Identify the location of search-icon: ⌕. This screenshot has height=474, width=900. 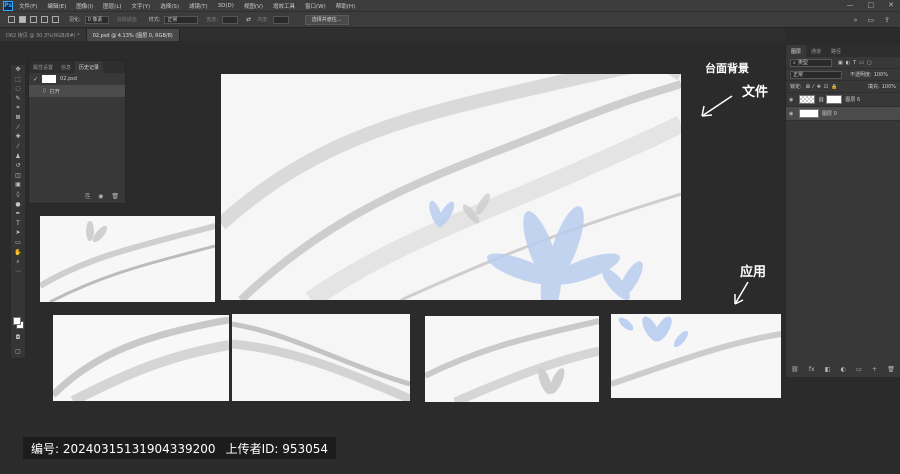
(856, 20).